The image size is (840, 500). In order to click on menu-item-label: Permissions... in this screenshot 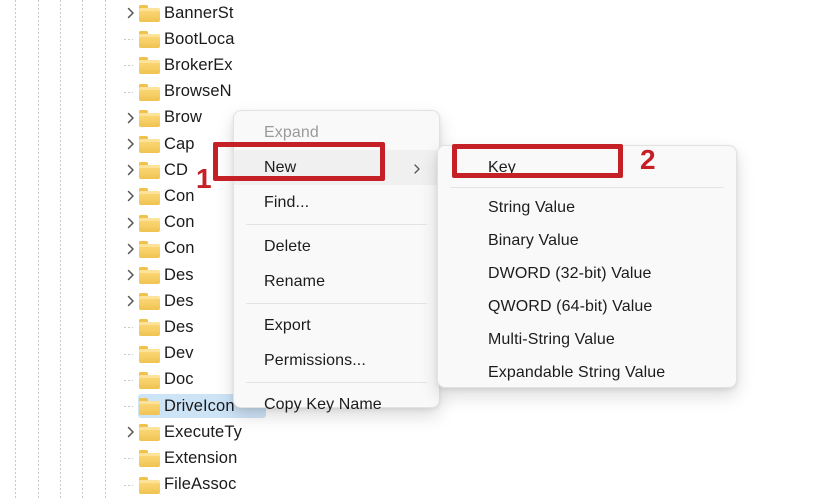, I will do `click(315, 360)`.